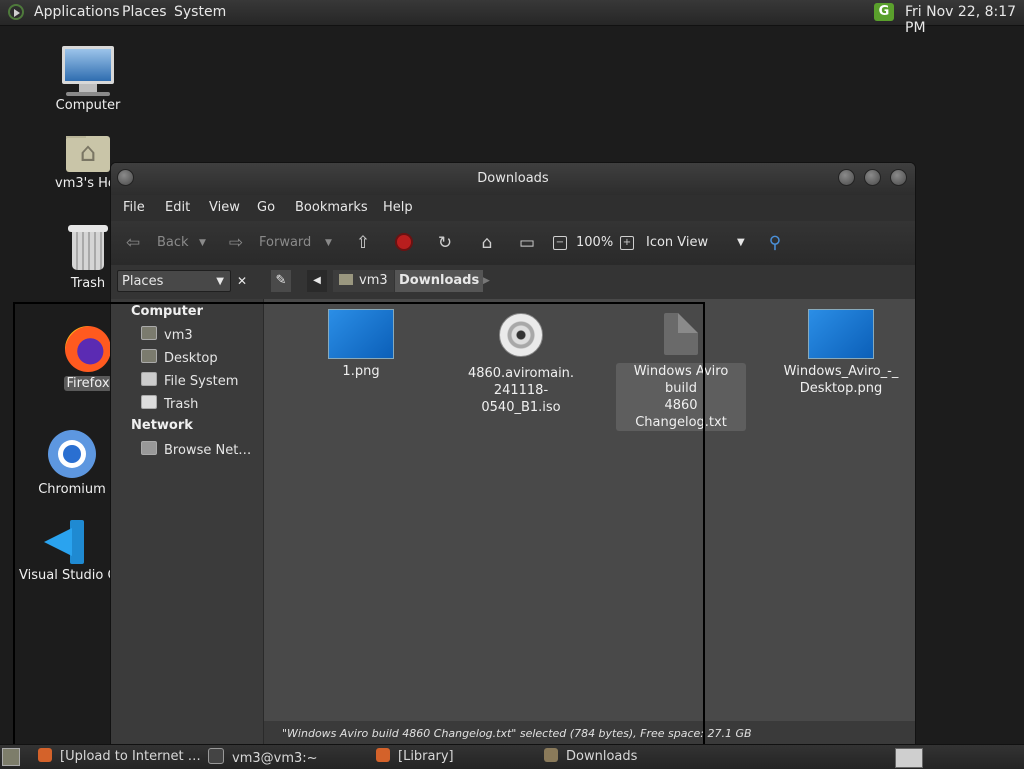 The width and height of the screenshot is (1024, 769). Describe the element at coordinates (775, 243) in the screenshot. I see `search-icon: ⚲` at that location.